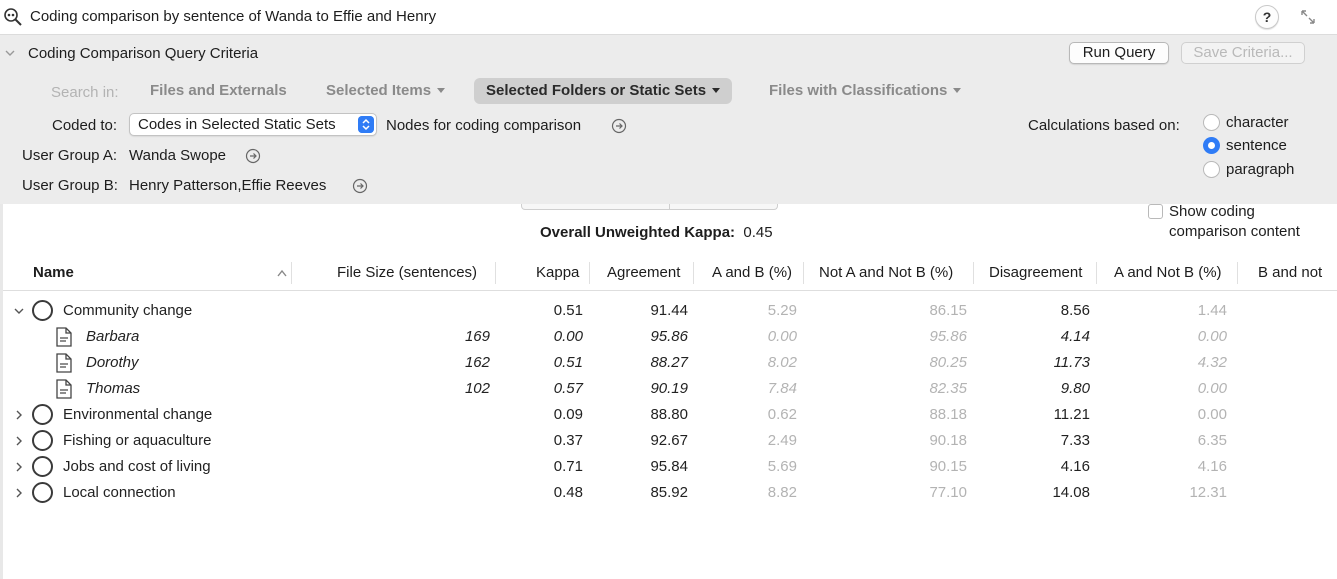 The width and height of the screenshot is (1337, 579). What do you see at coordinates (1308, 17) in the screenshot?
I see `expand-icon` at bounding box center [1308, 17].